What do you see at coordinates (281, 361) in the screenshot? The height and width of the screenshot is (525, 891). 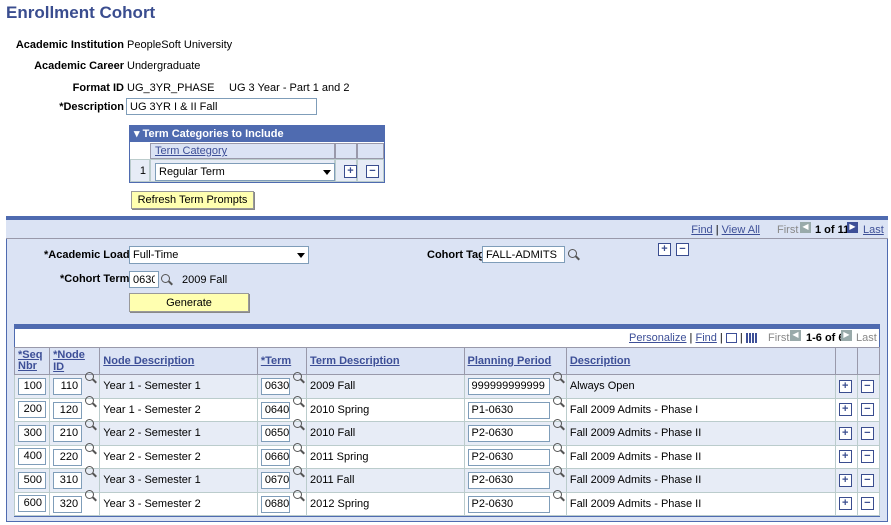 I see `col-term: *Term` at bounding box center [281, 361].